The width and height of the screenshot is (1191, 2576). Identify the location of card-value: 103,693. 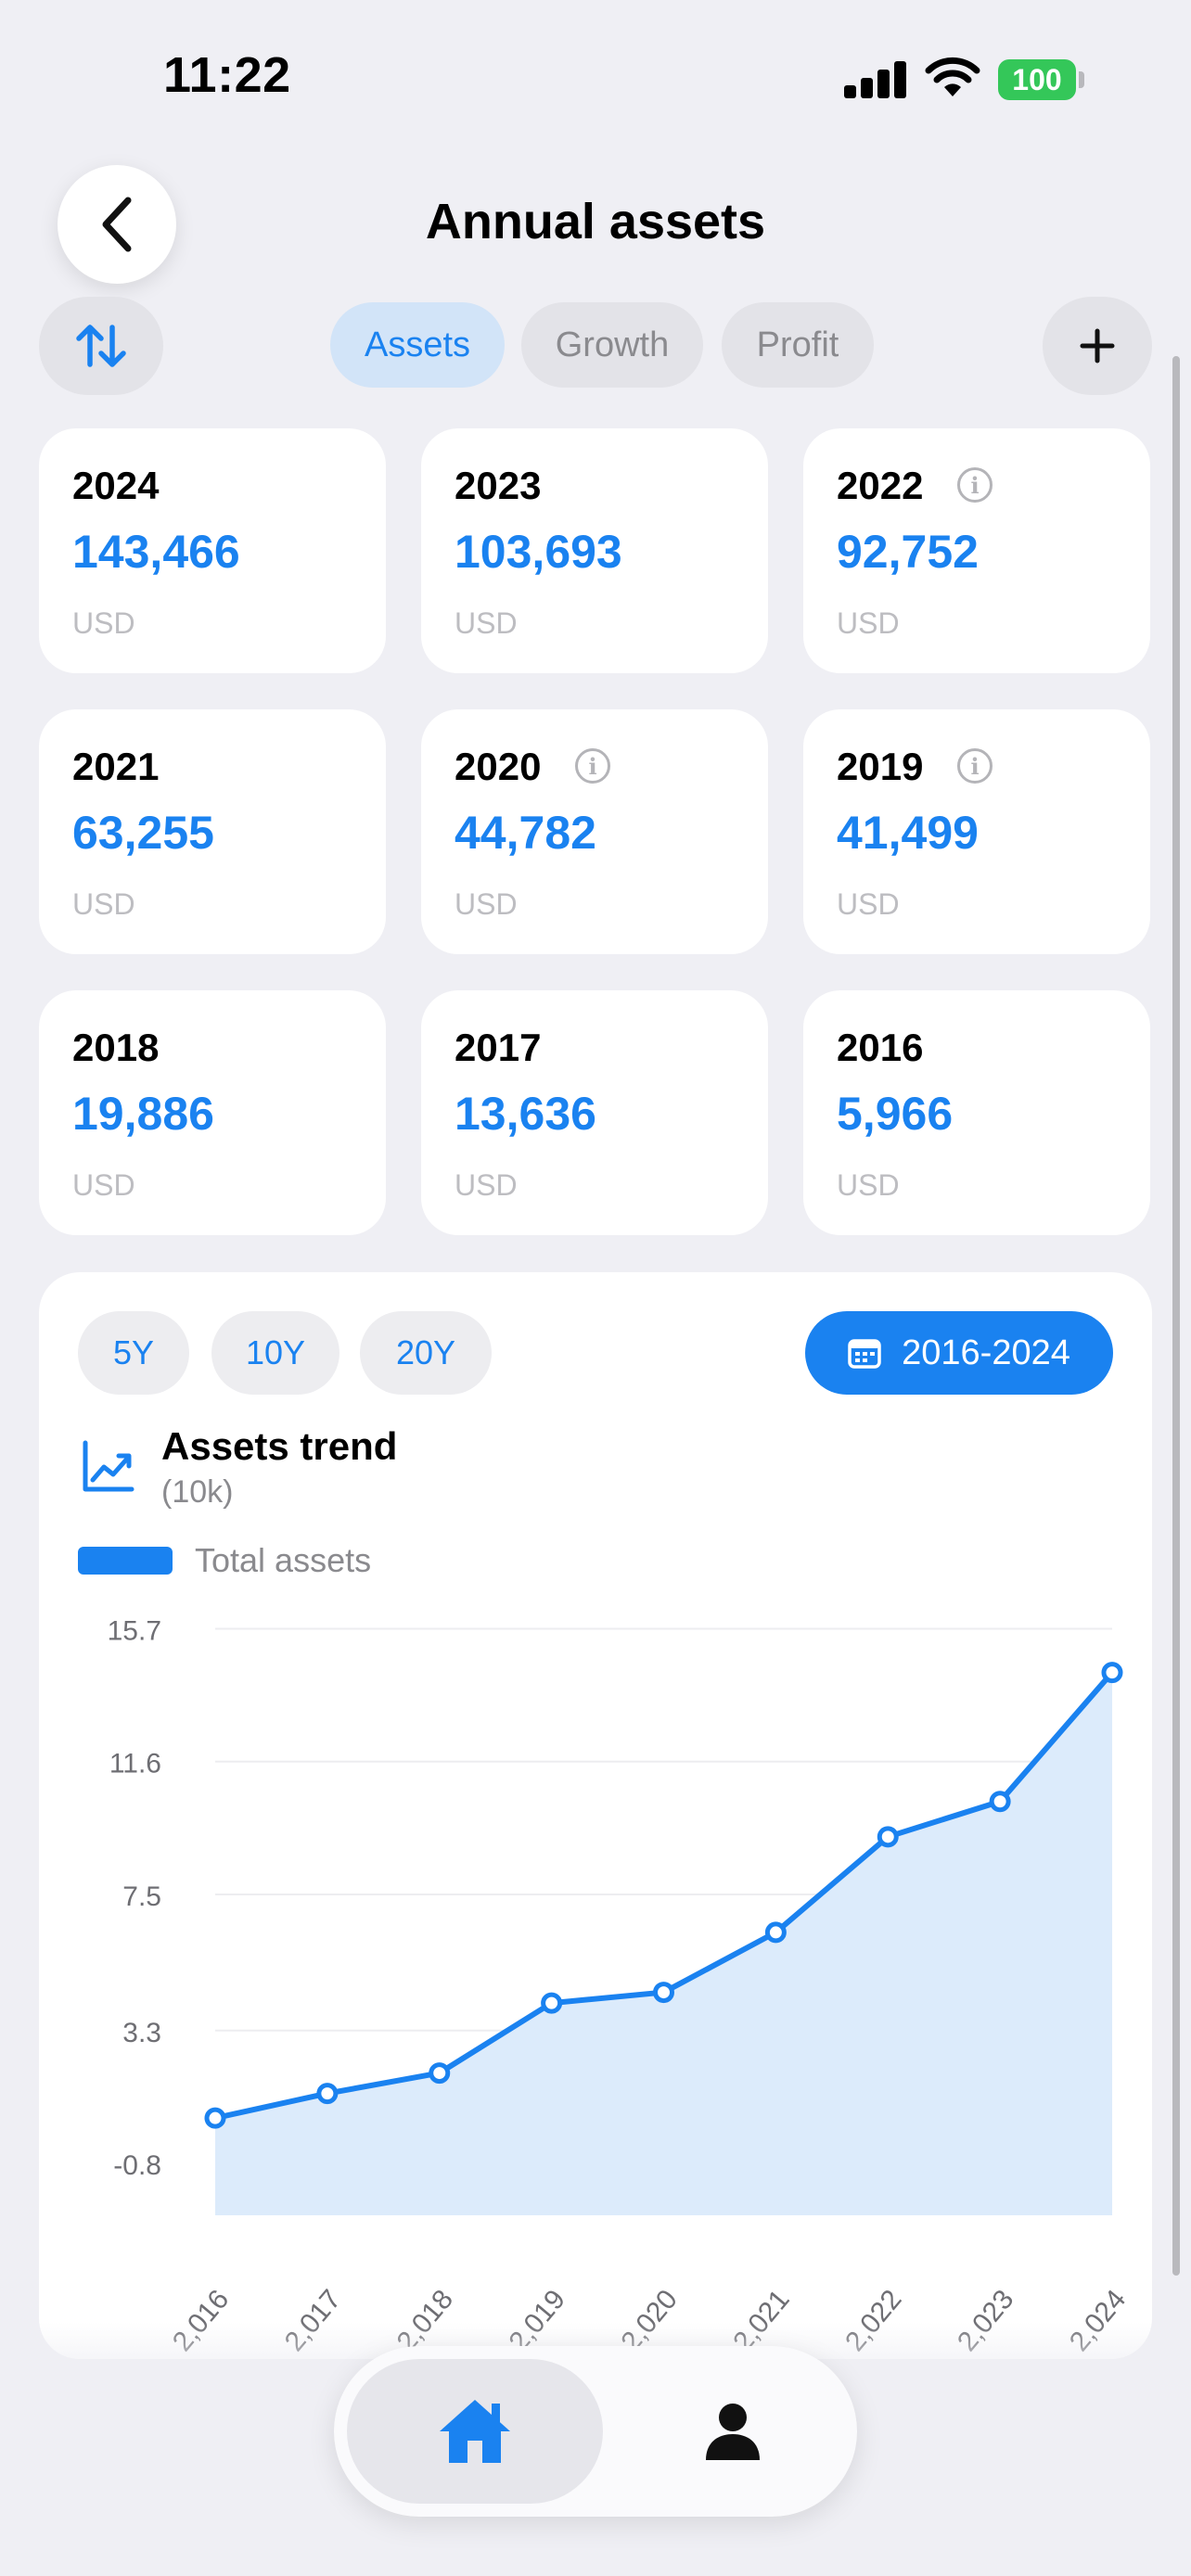
(538, 552).